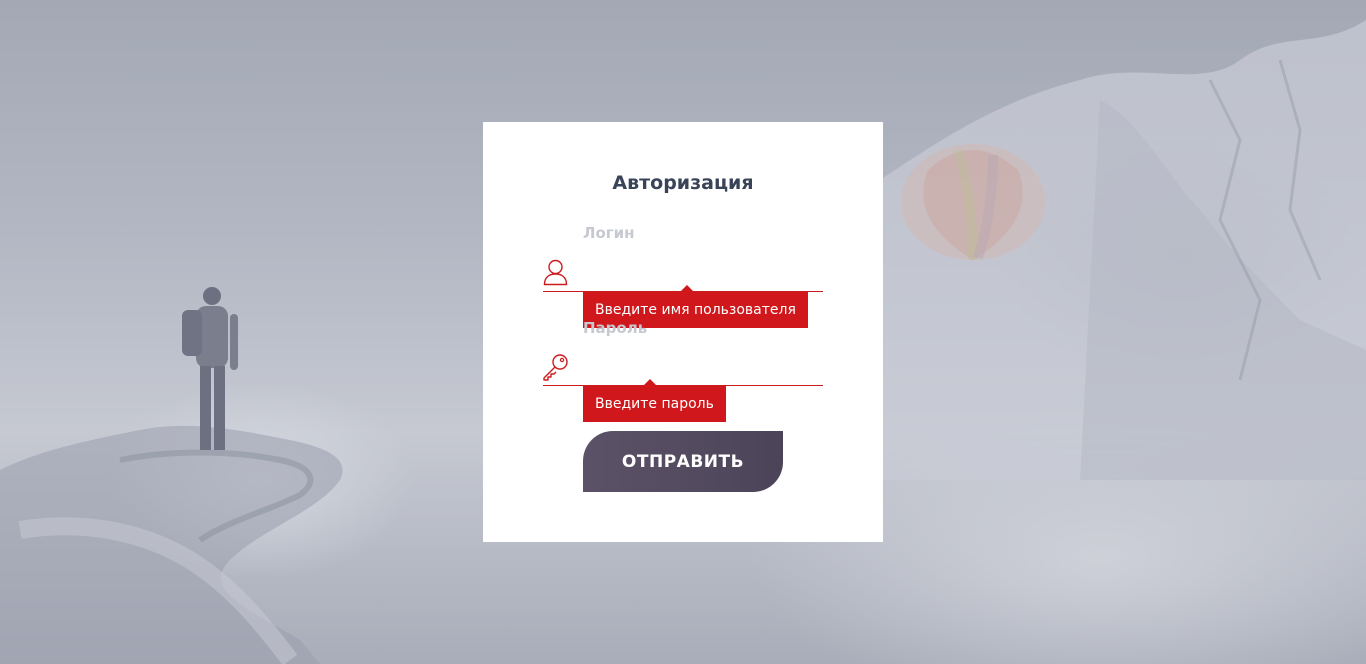  I want to click on login-input, so click(703, 275).